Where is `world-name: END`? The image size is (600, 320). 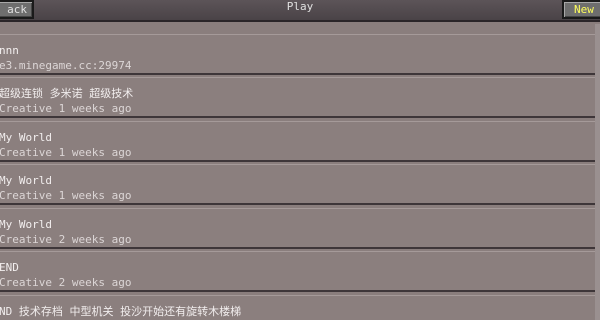
world-name: END is located at coordinates (9, 267).